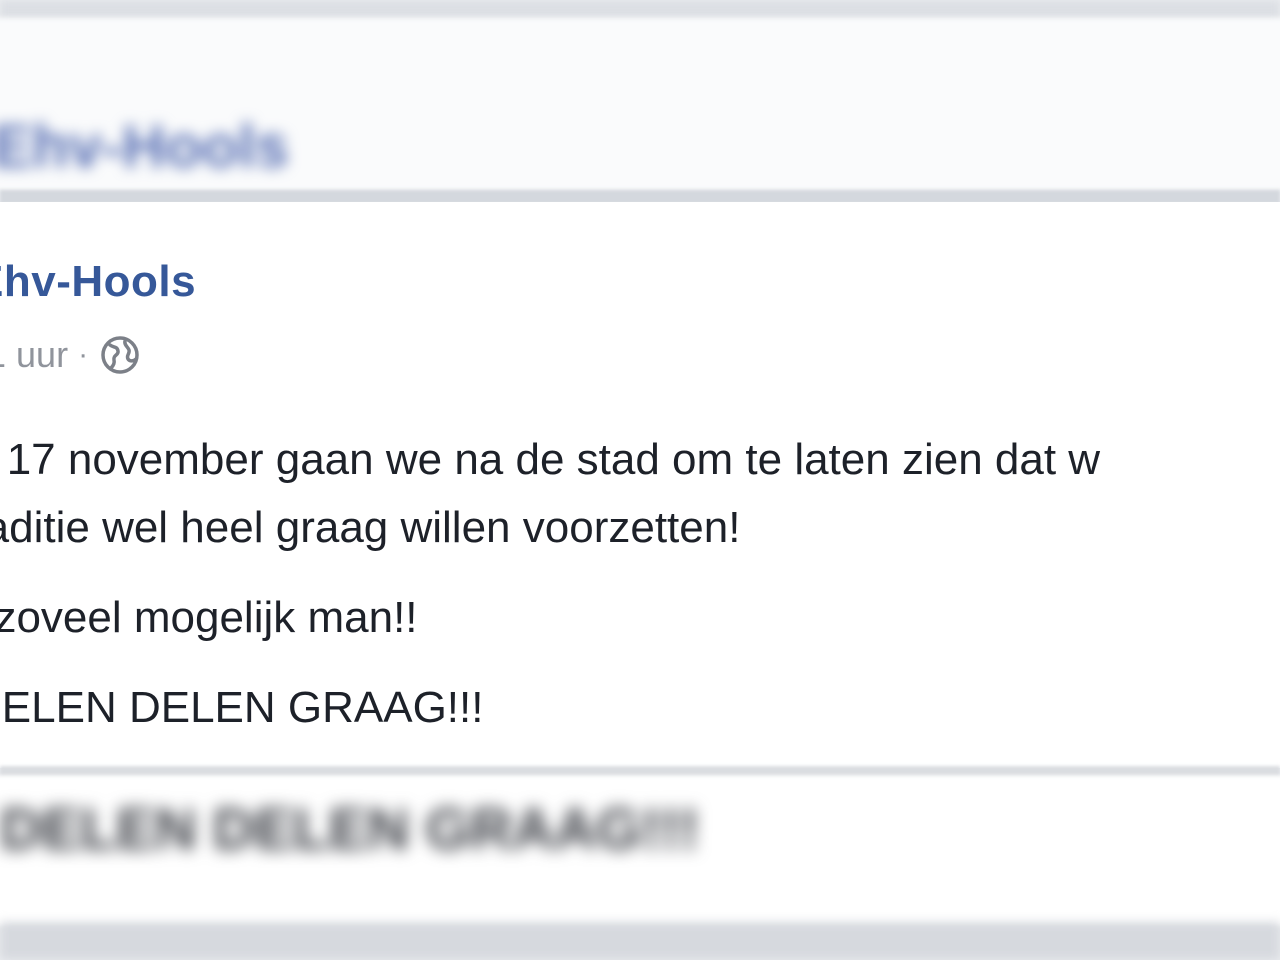 The image size is (1280, 960). What do you see at coordinates (71, 355) in the screenshot?
I see `post-meta: 1 uur ·` at bounding box center [71, 355].